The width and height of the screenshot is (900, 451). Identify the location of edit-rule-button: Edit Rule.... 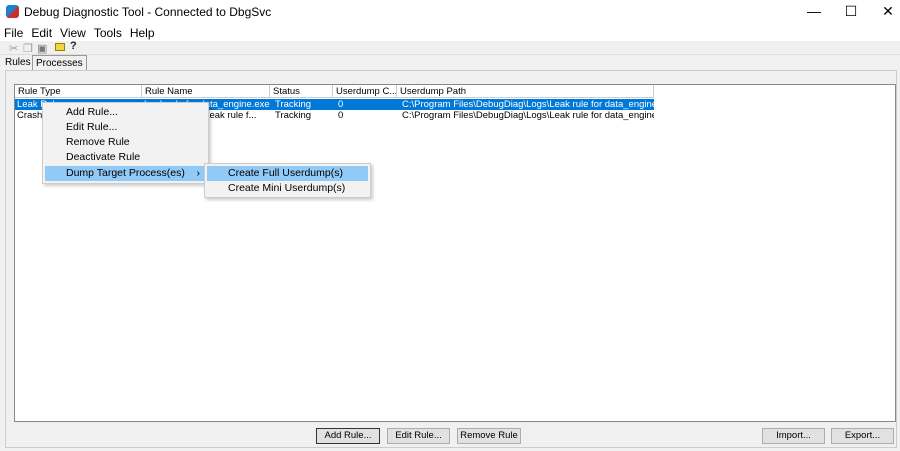
(418, 436).